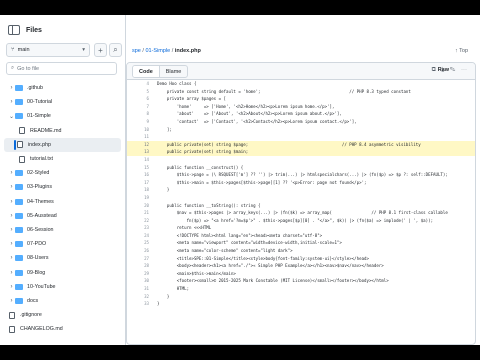 The image size is (480, 360). Describe the element at coordinates (146, 71) in the screenshot. I see `tab-code: Code` at that location.